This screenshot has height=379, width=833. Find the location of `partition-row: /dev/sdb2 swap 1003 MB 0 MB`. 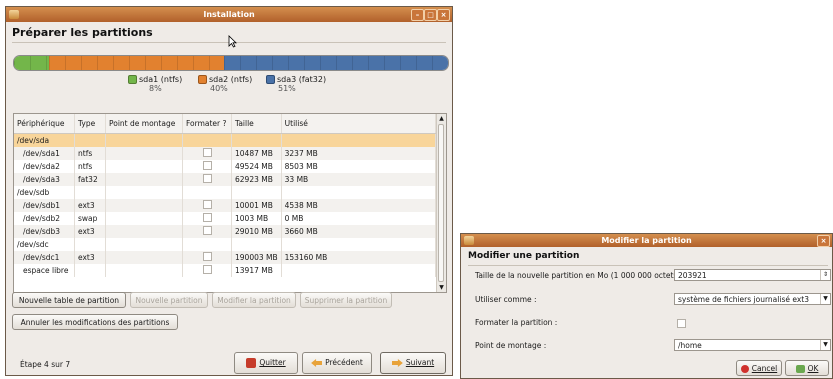

partition-row: /dev/sdb2 swap 1003 MB 0 MB is located at coordinates (225, 218).